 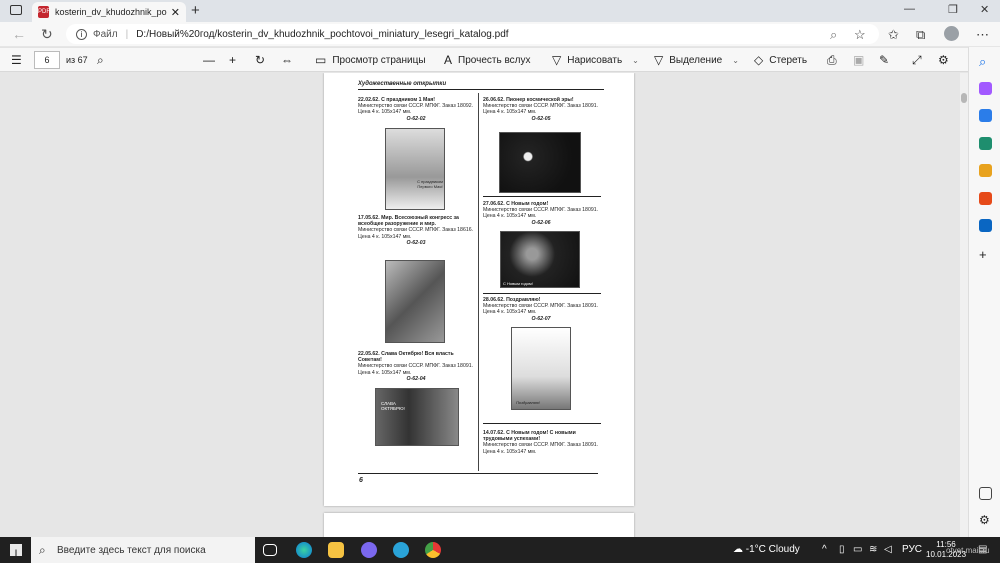 I want to click on draw-icon: ▽, so click(x=557, y=60).